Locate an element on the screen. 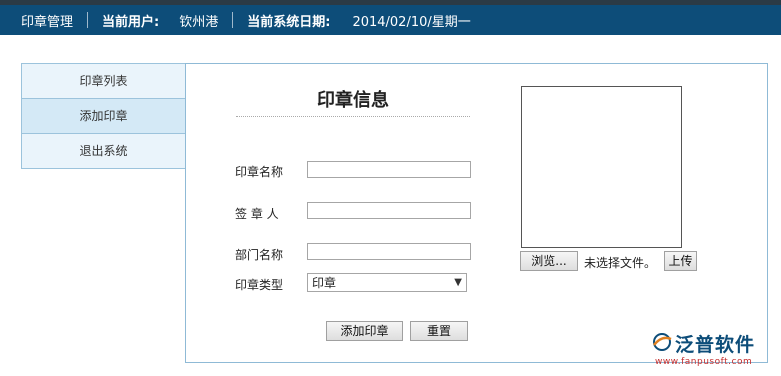 The height and width of the screenshot is (376, 781). logo-url: www.fanpusoft.com is located at coordinates (704, 362).